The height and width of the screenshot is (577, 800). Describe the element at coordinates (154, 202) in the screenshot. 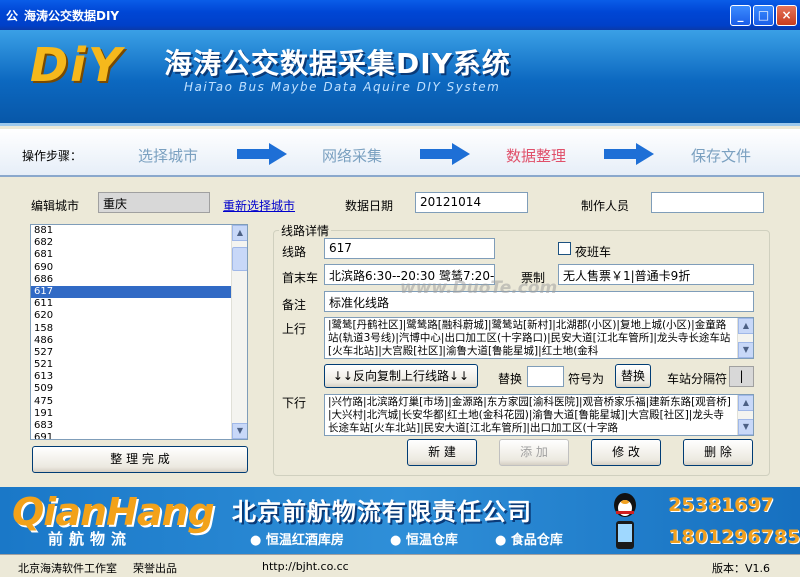

I see `city-field: 重庆` at that location.